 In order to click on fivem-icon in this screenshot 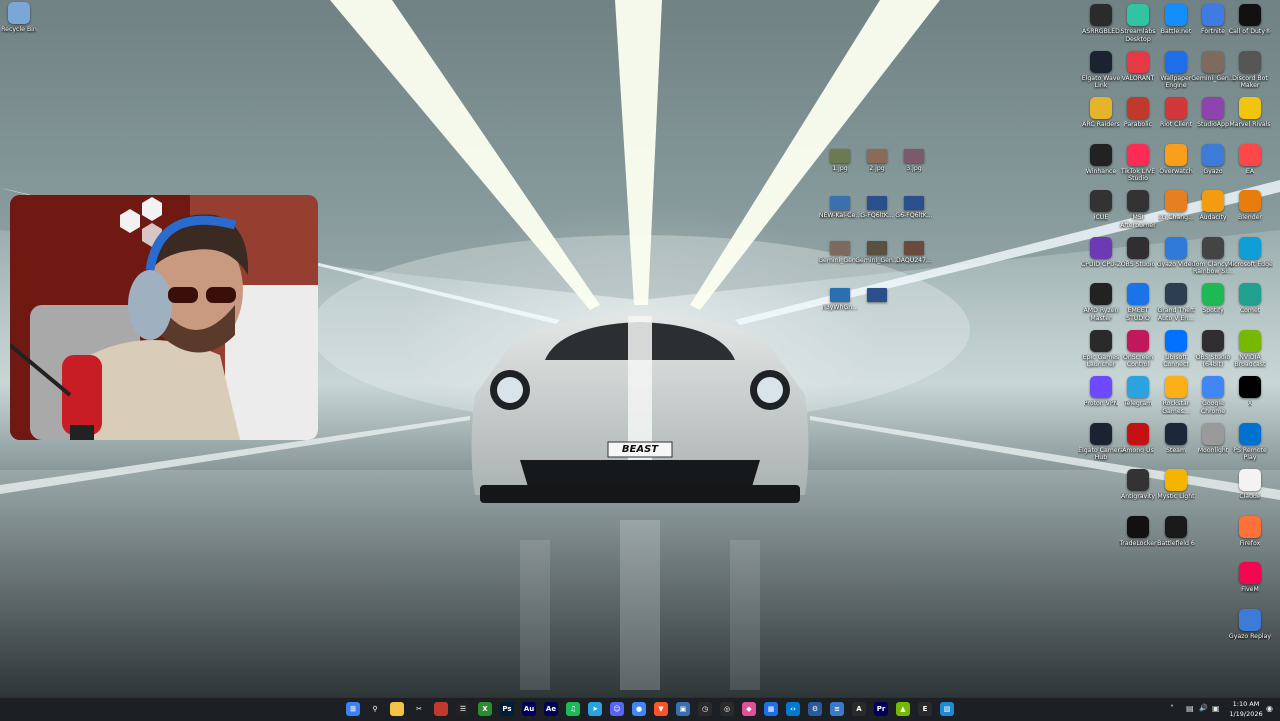, I will do `click(1250, 573)`.